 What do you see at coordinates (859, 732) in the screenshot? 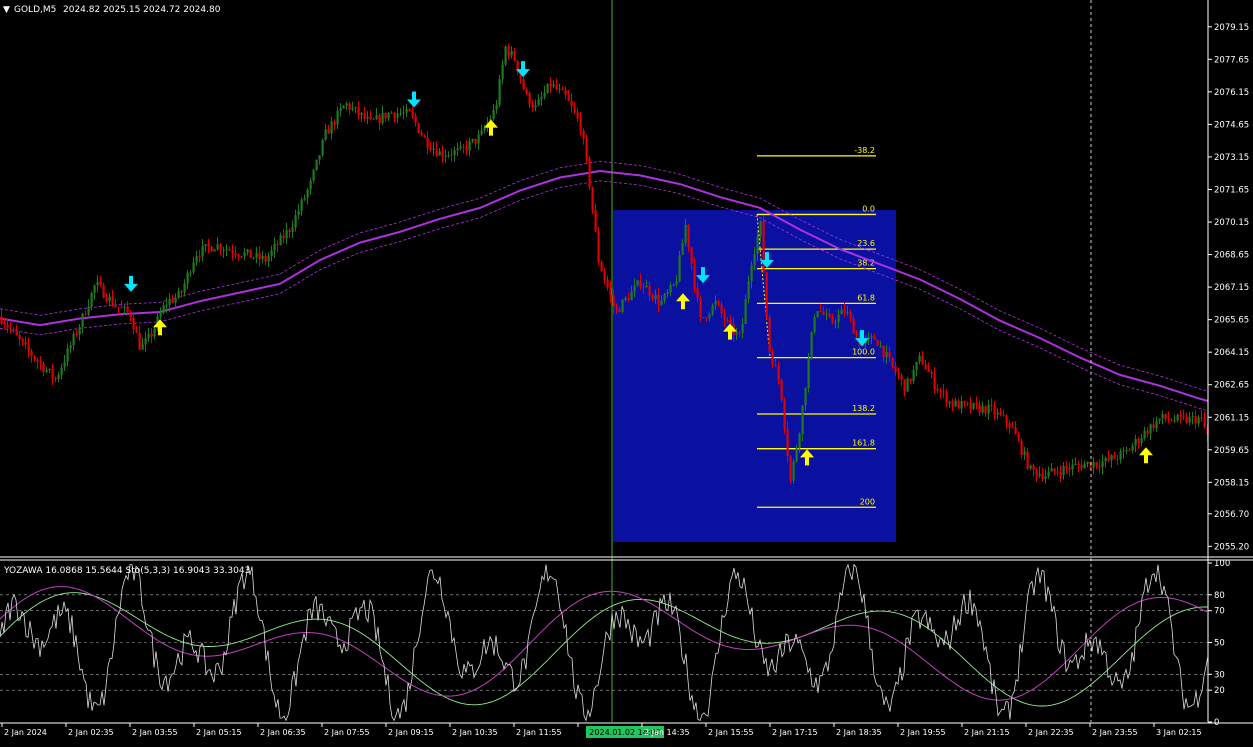
I see `time-tick-label: 2 Jan 18:35` at bounding box center [859, 732].